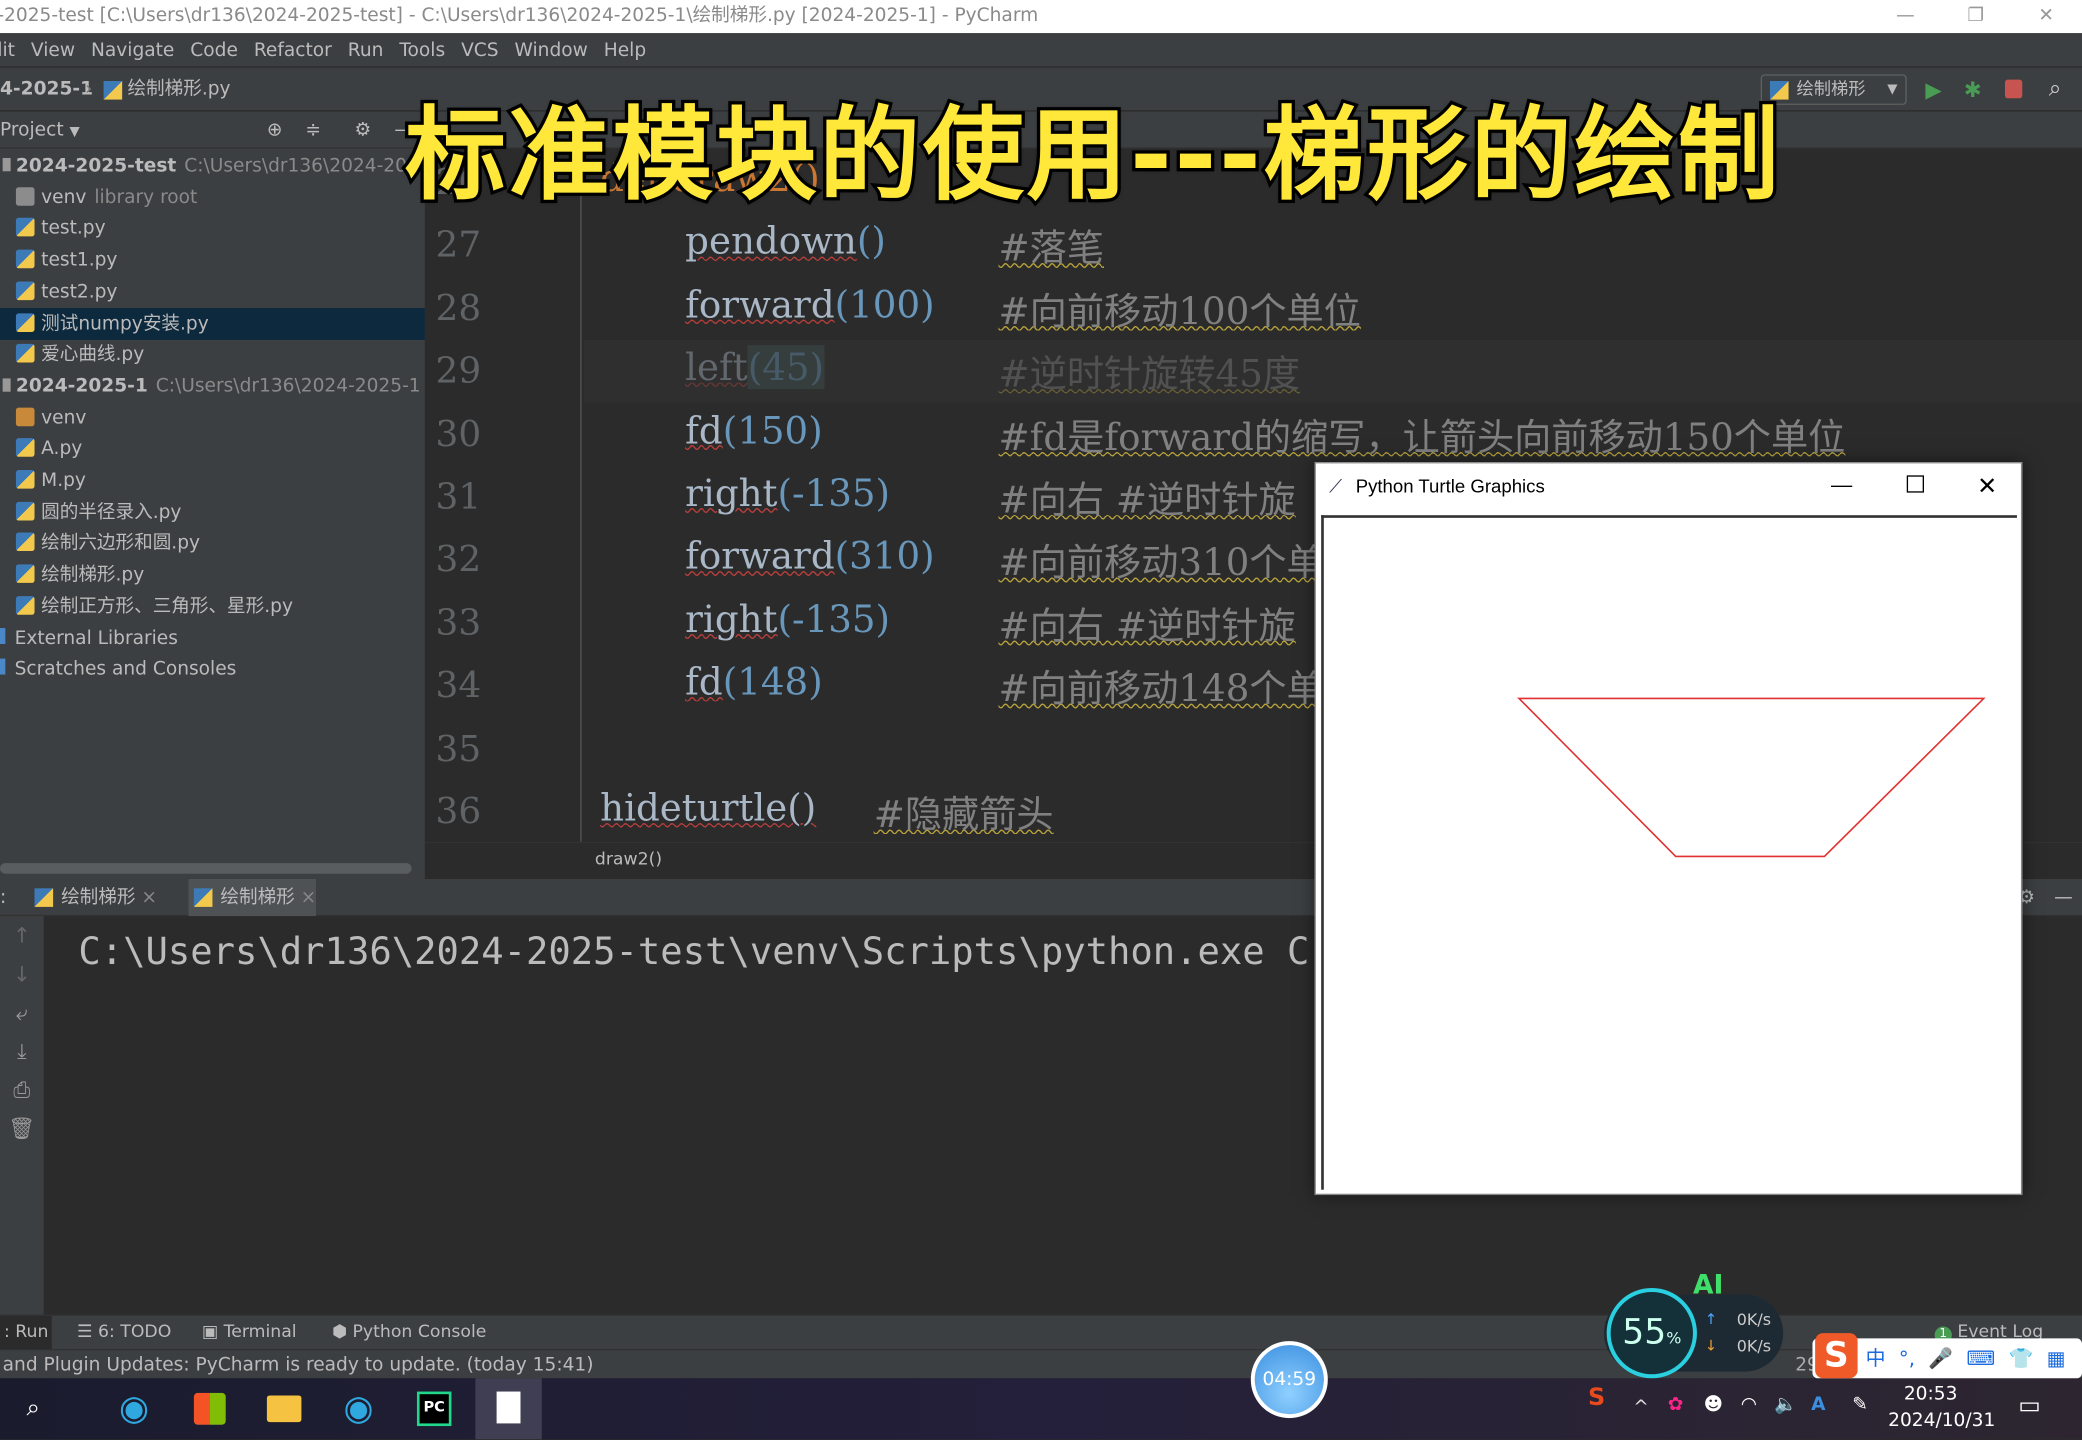 This screenshot has width=2082, height=1440. I want to click on horizontal-scrollbar, so click(206, 868).